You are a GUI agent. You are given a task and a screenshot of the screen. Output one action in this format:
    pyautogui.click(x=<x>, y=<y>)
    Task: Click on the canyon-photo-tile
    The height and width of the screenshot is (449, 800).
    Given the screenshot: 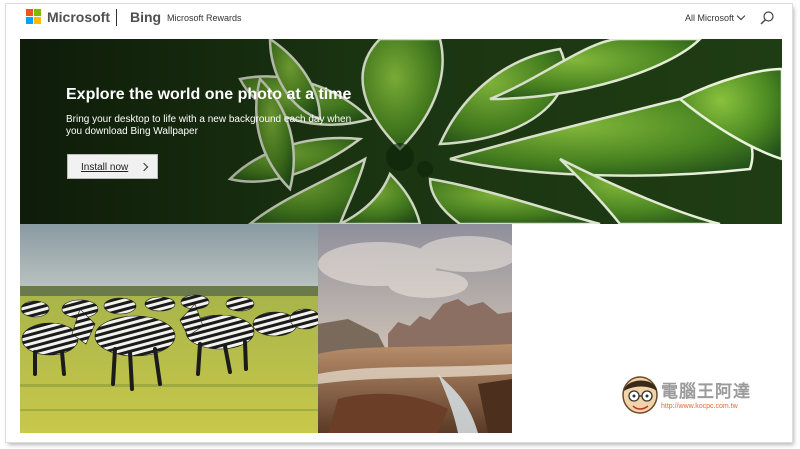 What is the action you would take?
    pyautogui.click(x=415, y=328)
    